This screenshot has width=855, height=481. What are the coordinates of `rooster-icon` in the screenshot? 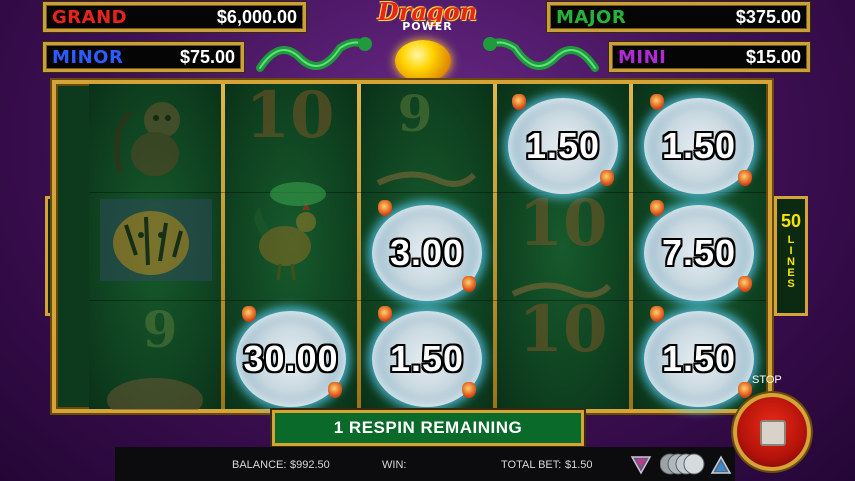 It's located at (285, 241).